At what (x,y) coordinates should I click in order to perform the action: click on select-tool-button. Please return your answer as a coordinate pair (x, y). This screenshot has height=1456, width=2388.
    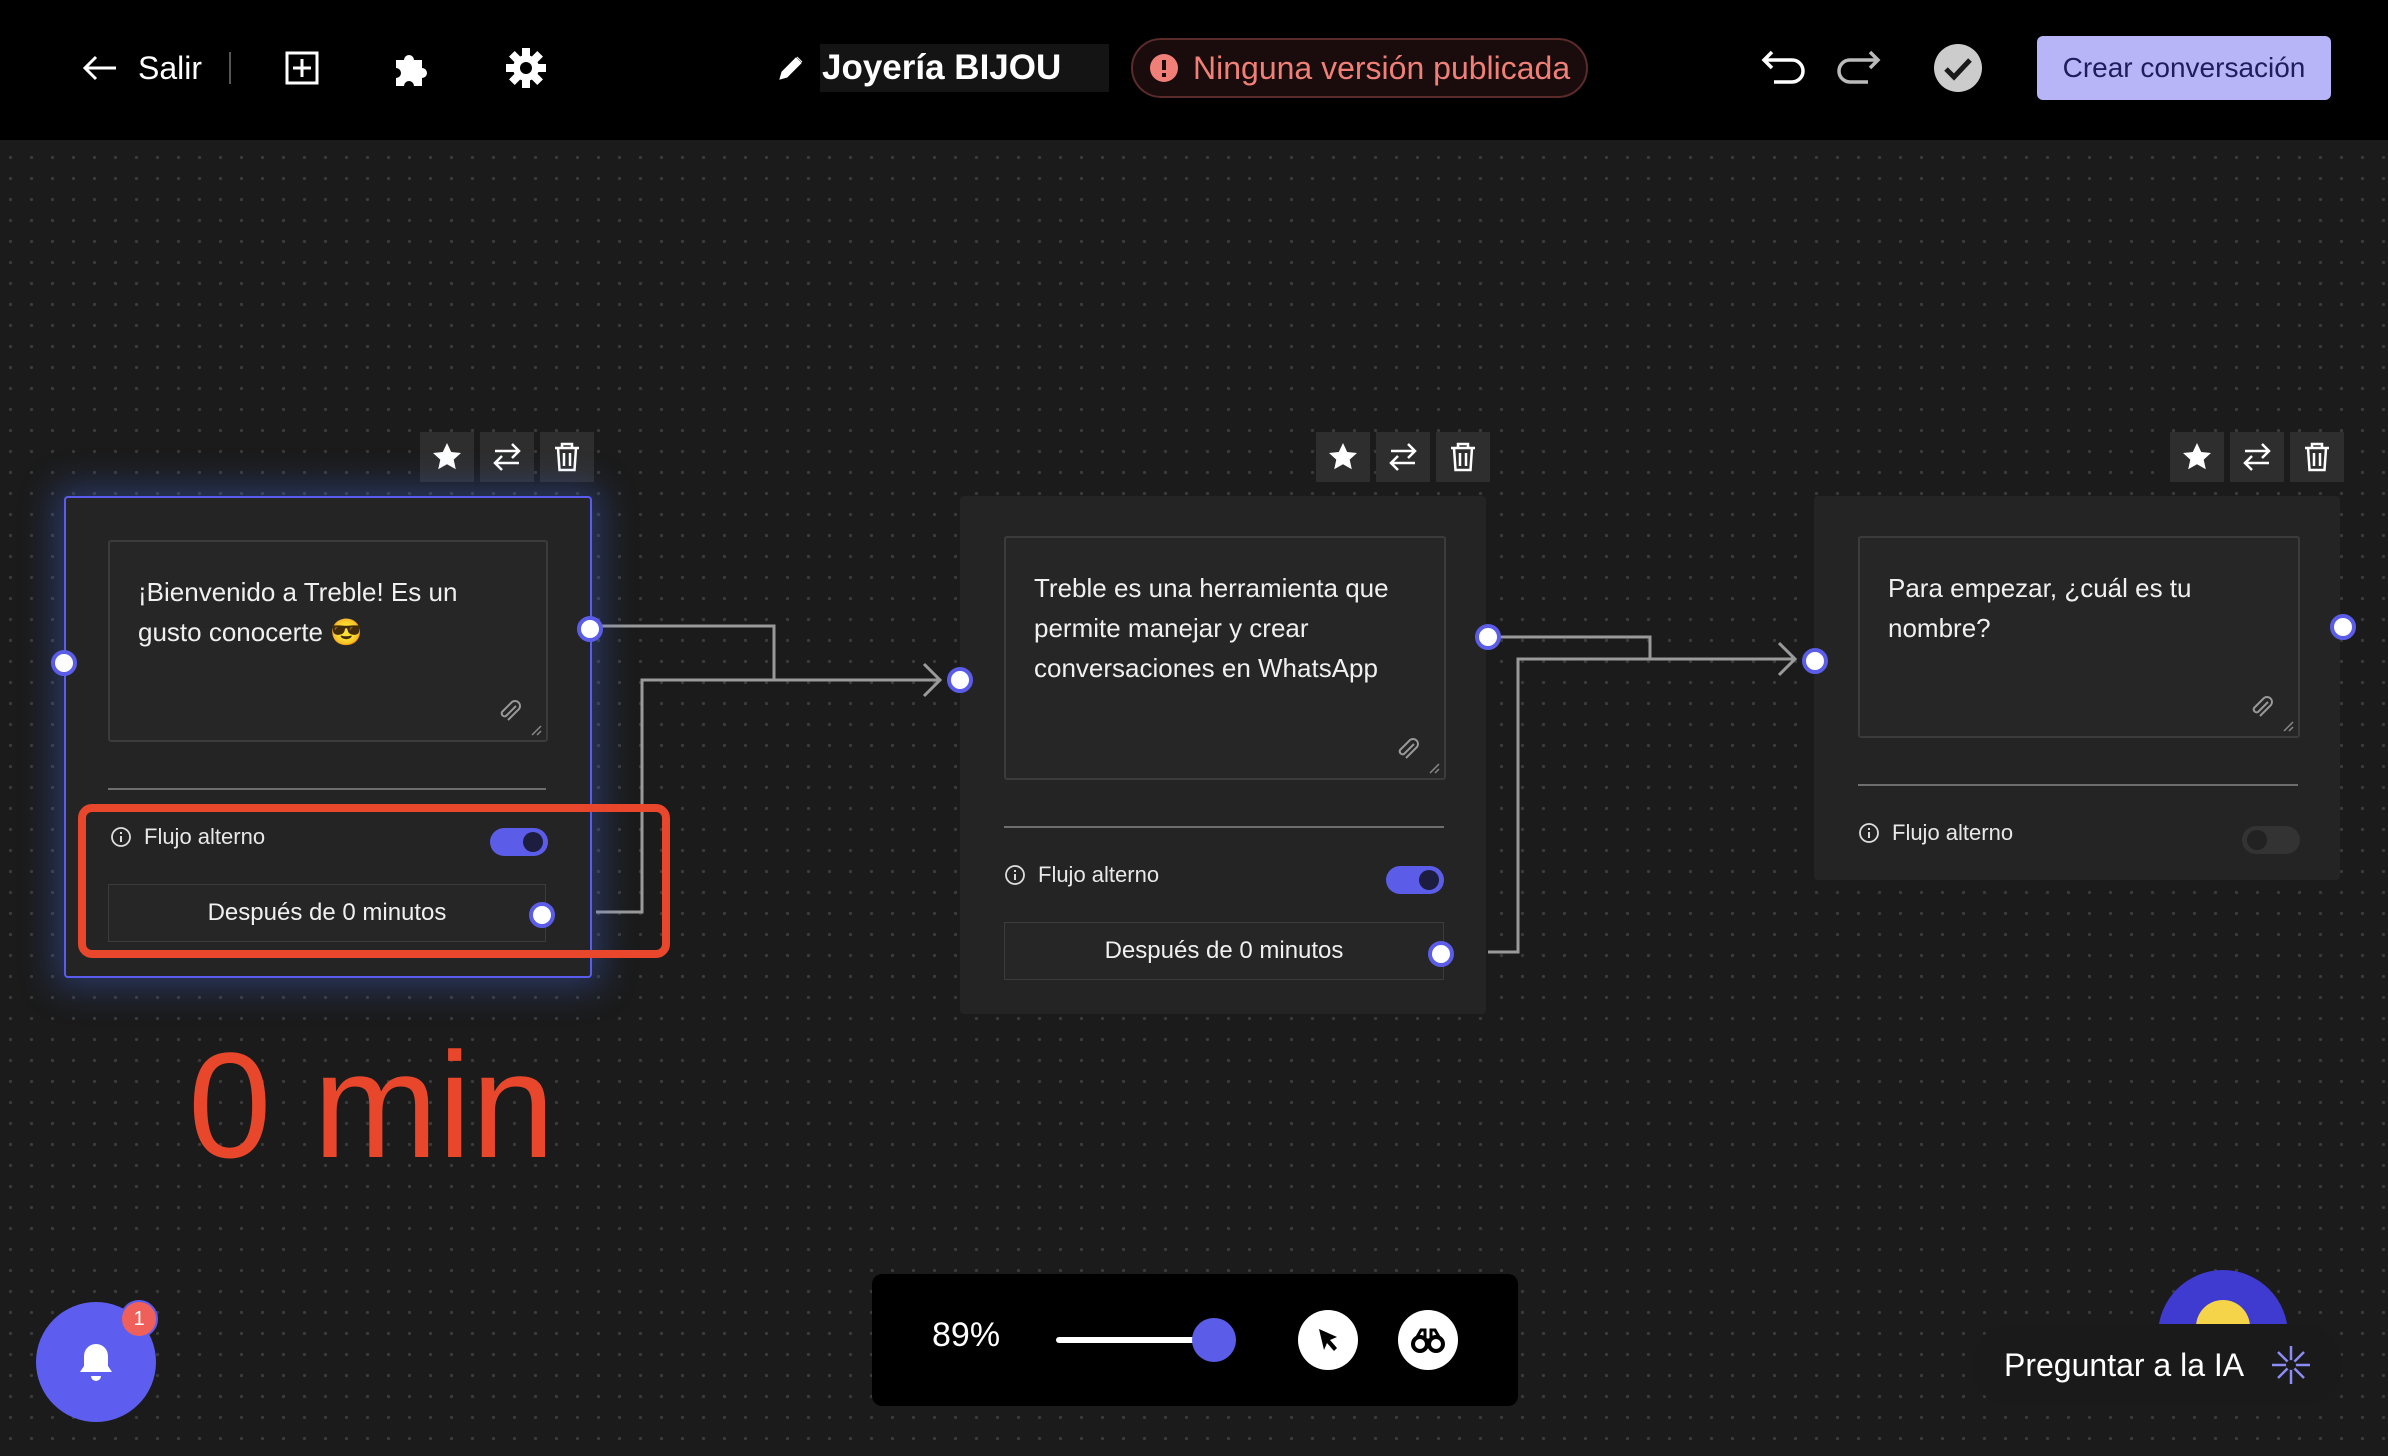
    Looking at the image, I should click on (1328, 1340).